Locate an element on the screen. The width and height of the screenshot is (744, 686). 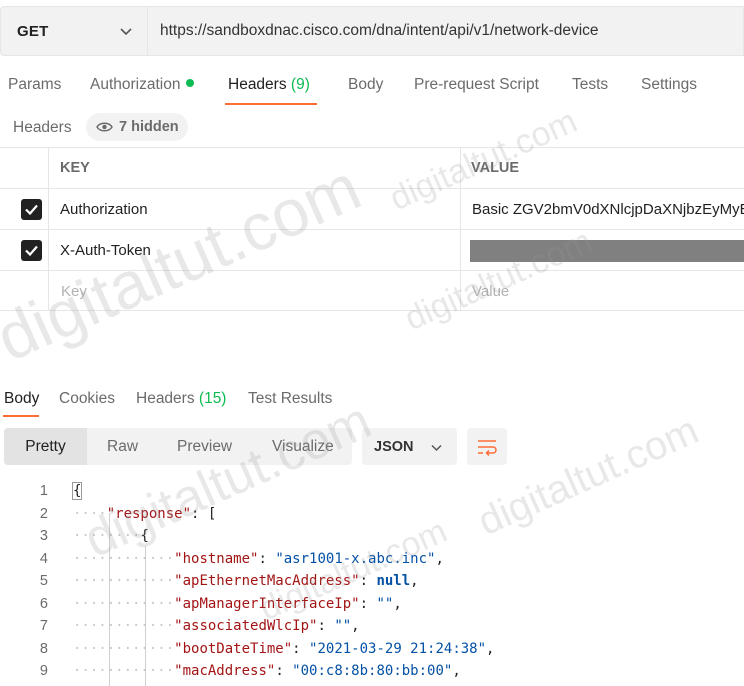
wrap-lines-icon is located at coordinates (487, 447).